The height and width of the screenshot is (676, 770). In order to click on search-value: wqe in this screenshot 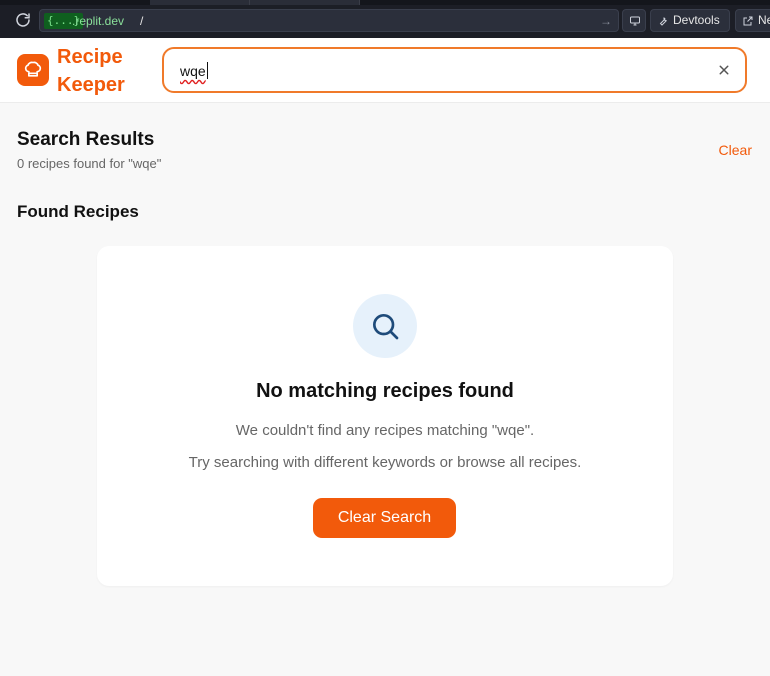, I will do `click(193, 71)`.